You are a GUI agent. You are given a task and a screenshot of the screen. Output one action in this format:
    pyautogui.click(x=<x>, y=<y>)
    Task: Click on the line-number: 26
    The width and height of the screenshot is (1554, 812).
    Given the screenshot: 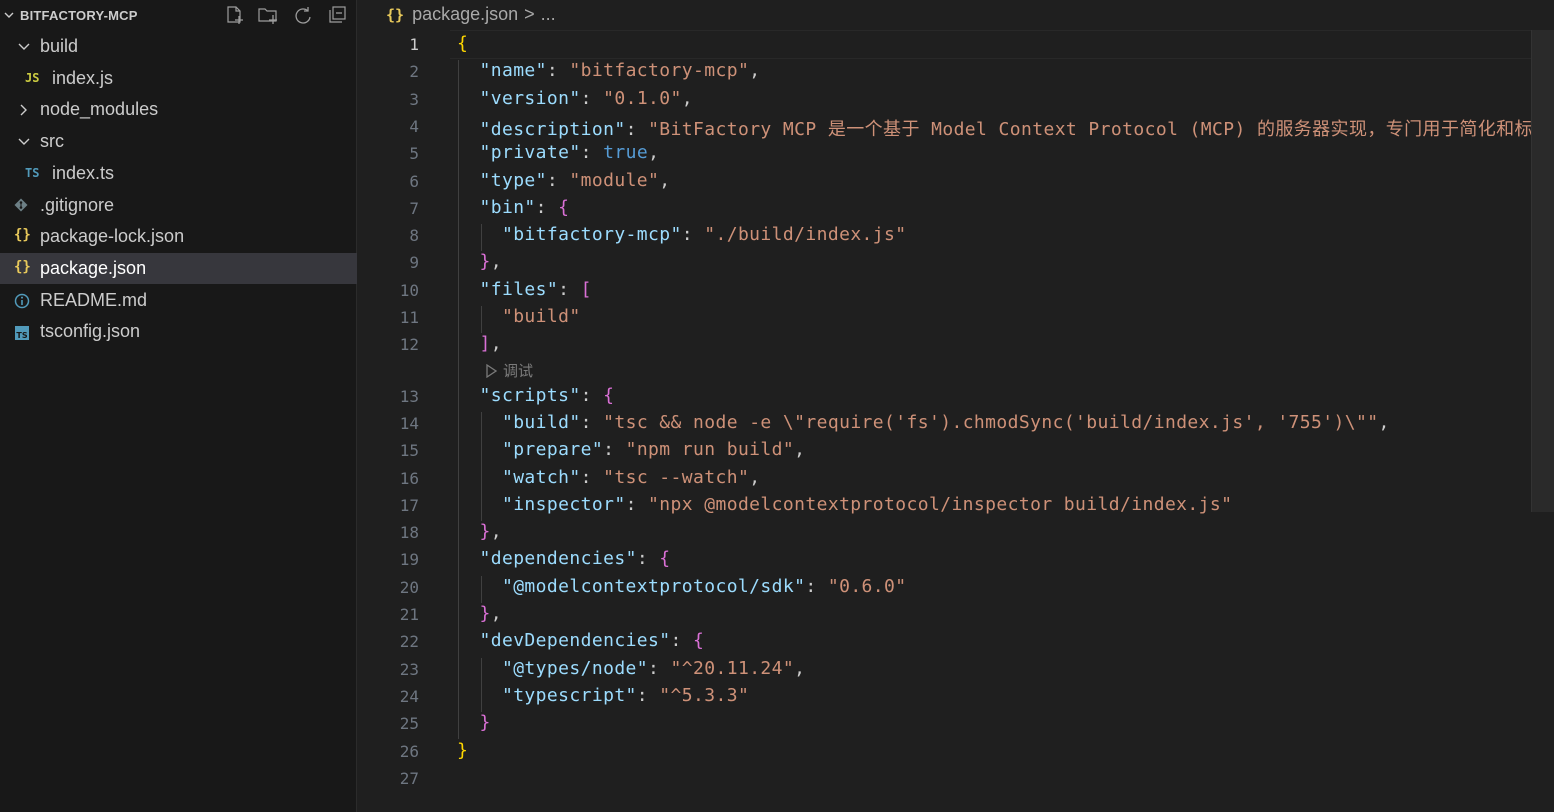 What is the action you would take?
    pyautogui.click(x=409, y=751)
    